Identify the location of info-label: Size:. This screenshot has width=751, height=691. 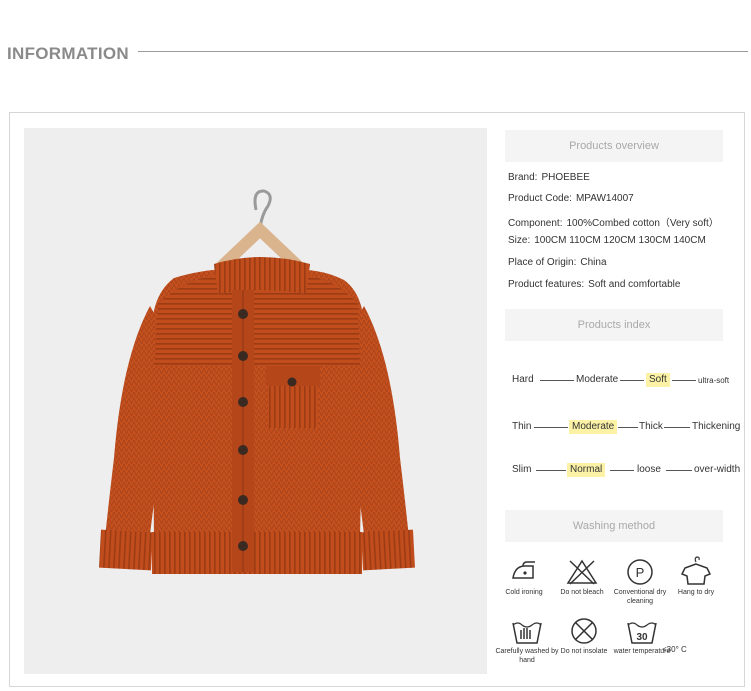
(519, 240).